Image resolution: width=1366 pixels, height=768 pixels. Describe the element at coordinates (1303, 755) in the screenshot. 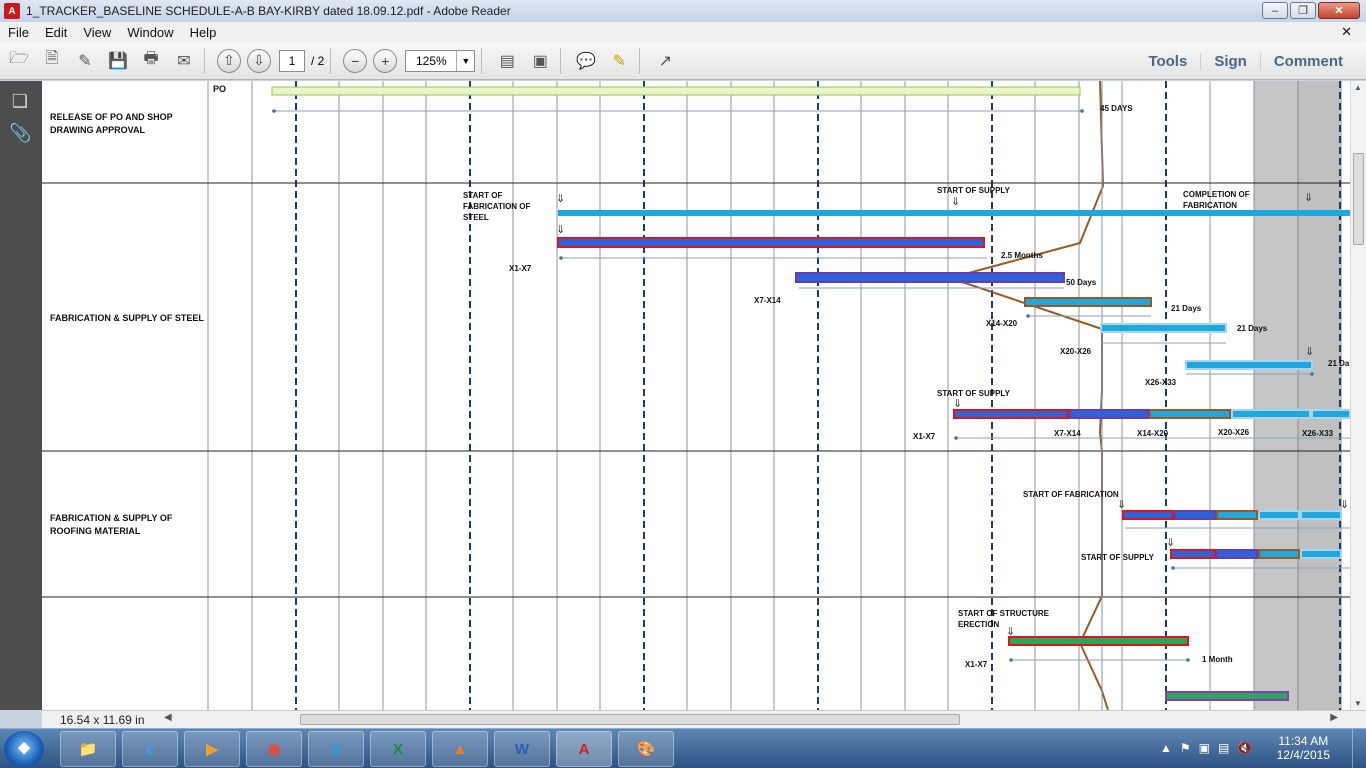

I see `clock-date: 12/4/2015` at that location.